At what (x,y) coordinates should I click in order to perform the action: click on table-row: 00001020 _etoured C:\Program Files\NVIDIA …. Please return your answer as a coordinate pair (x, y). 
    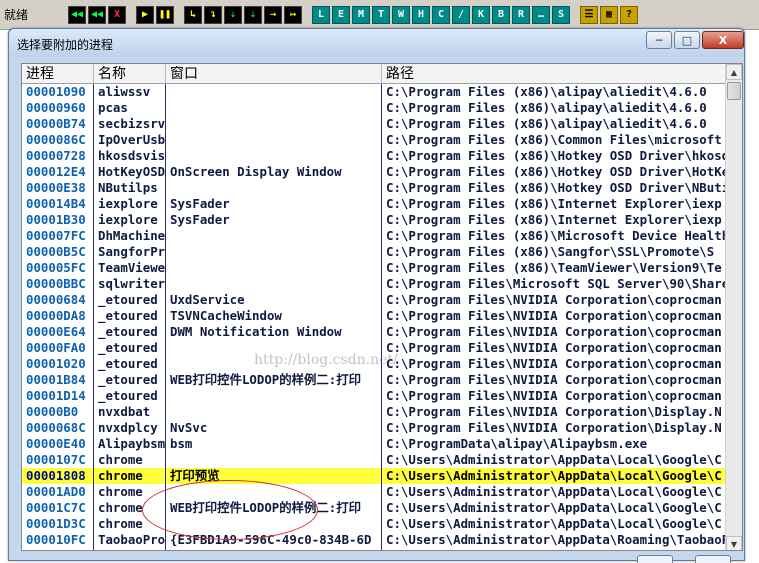
    Looking at the image, I should click on (374, 364).